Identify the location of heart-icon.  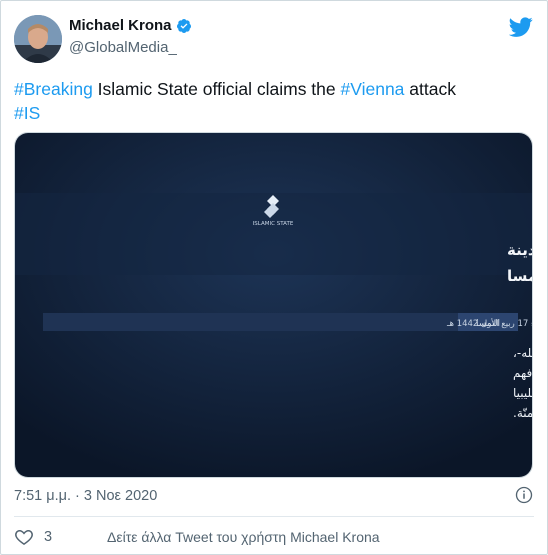
(24, 537).